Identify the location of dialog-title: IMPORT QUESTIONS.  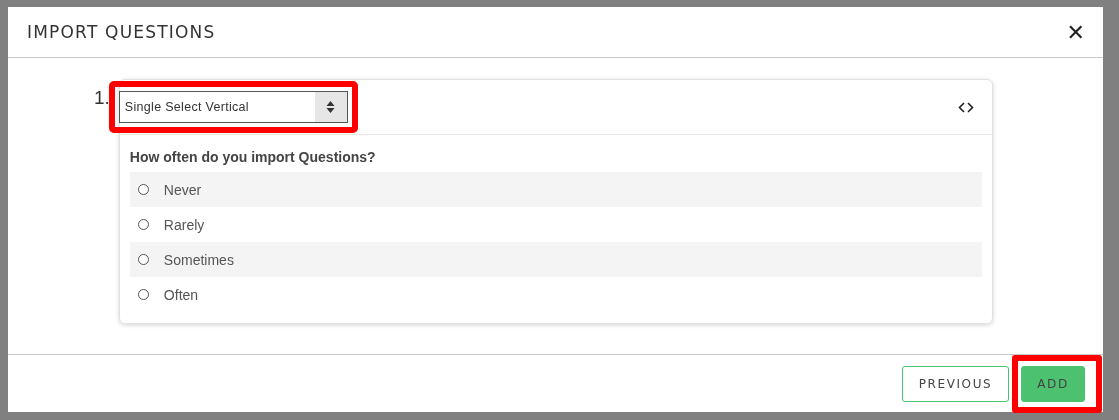
(121, 32).